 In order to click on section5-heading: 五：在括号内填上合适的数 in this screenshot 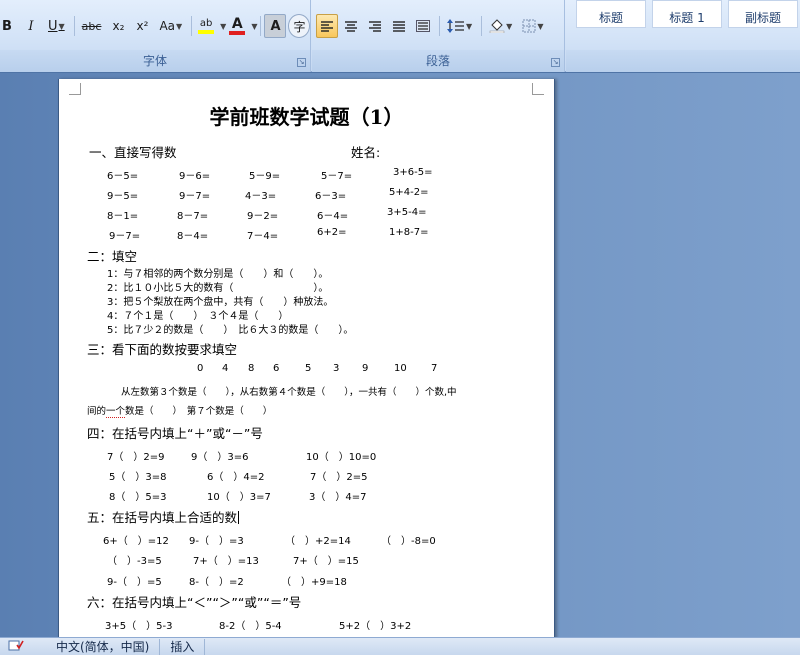, I will do `click(163, 516)`.